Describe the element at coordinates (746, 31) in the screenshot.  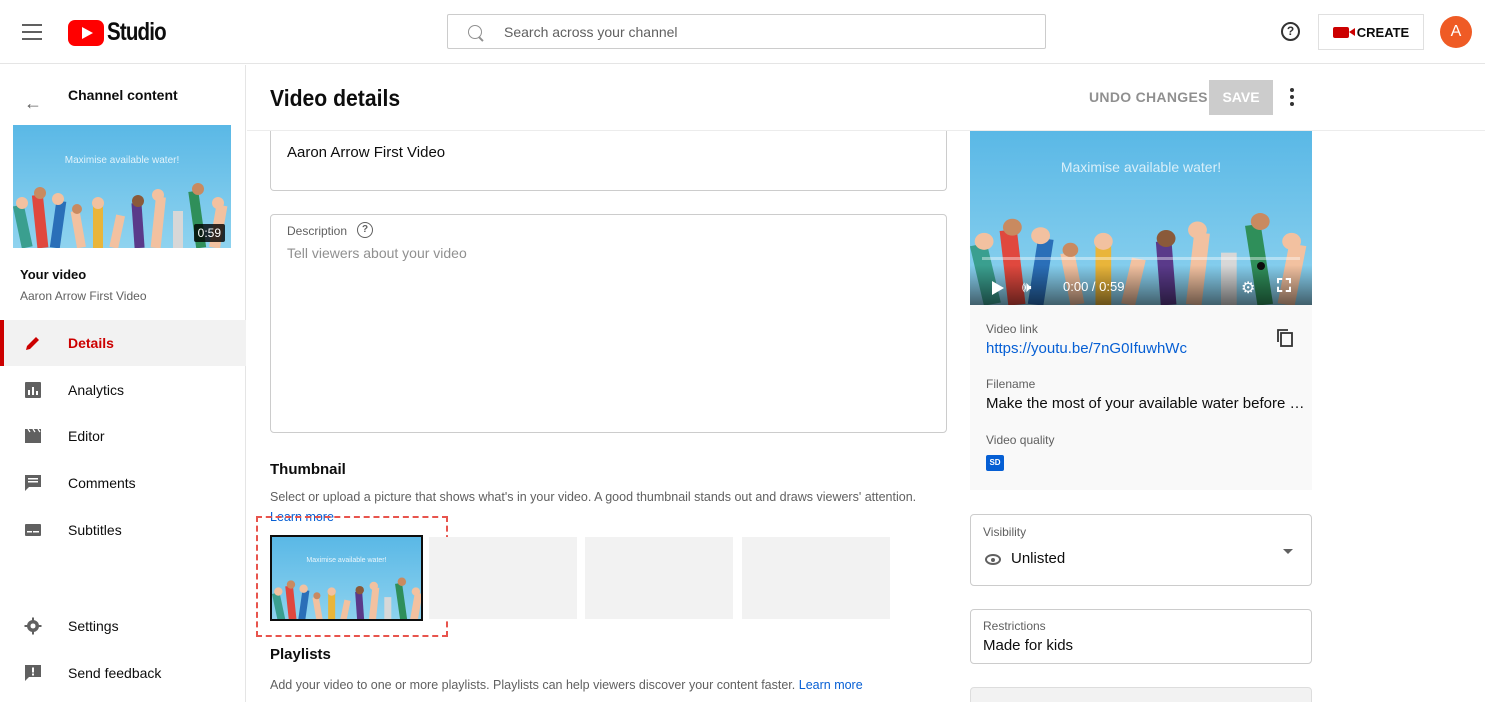
I see `search-input: Search across your channel` at that location.